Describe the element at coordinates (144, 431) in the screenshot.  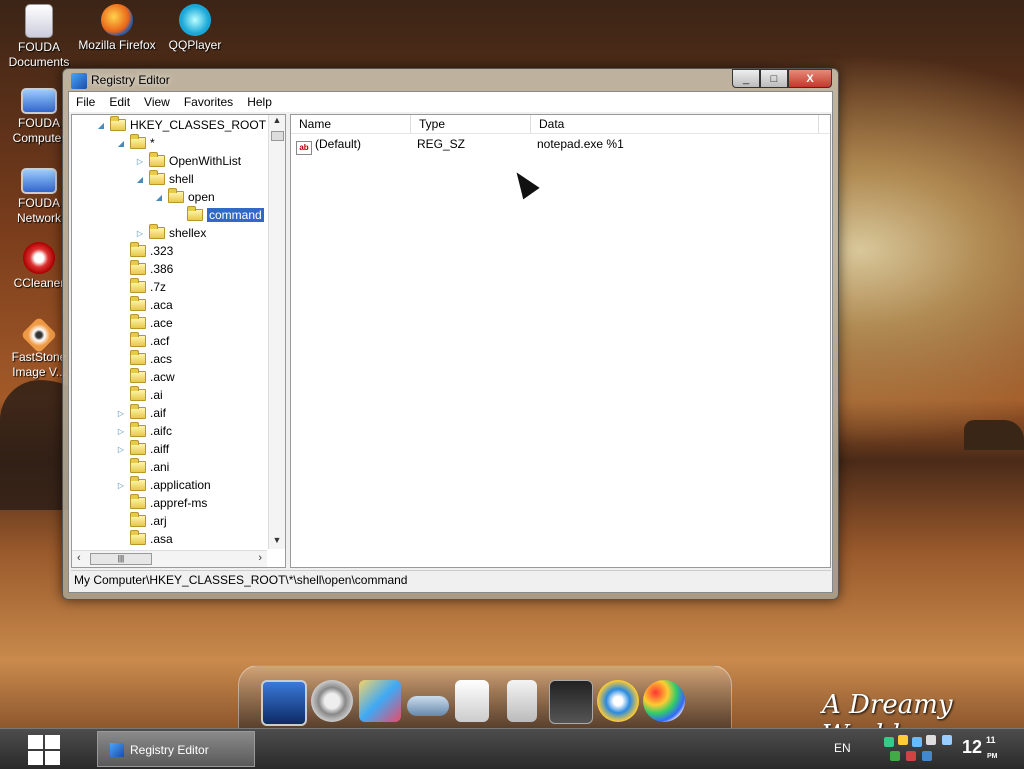
I see `tree-item: ▷ .aifc` at that location.